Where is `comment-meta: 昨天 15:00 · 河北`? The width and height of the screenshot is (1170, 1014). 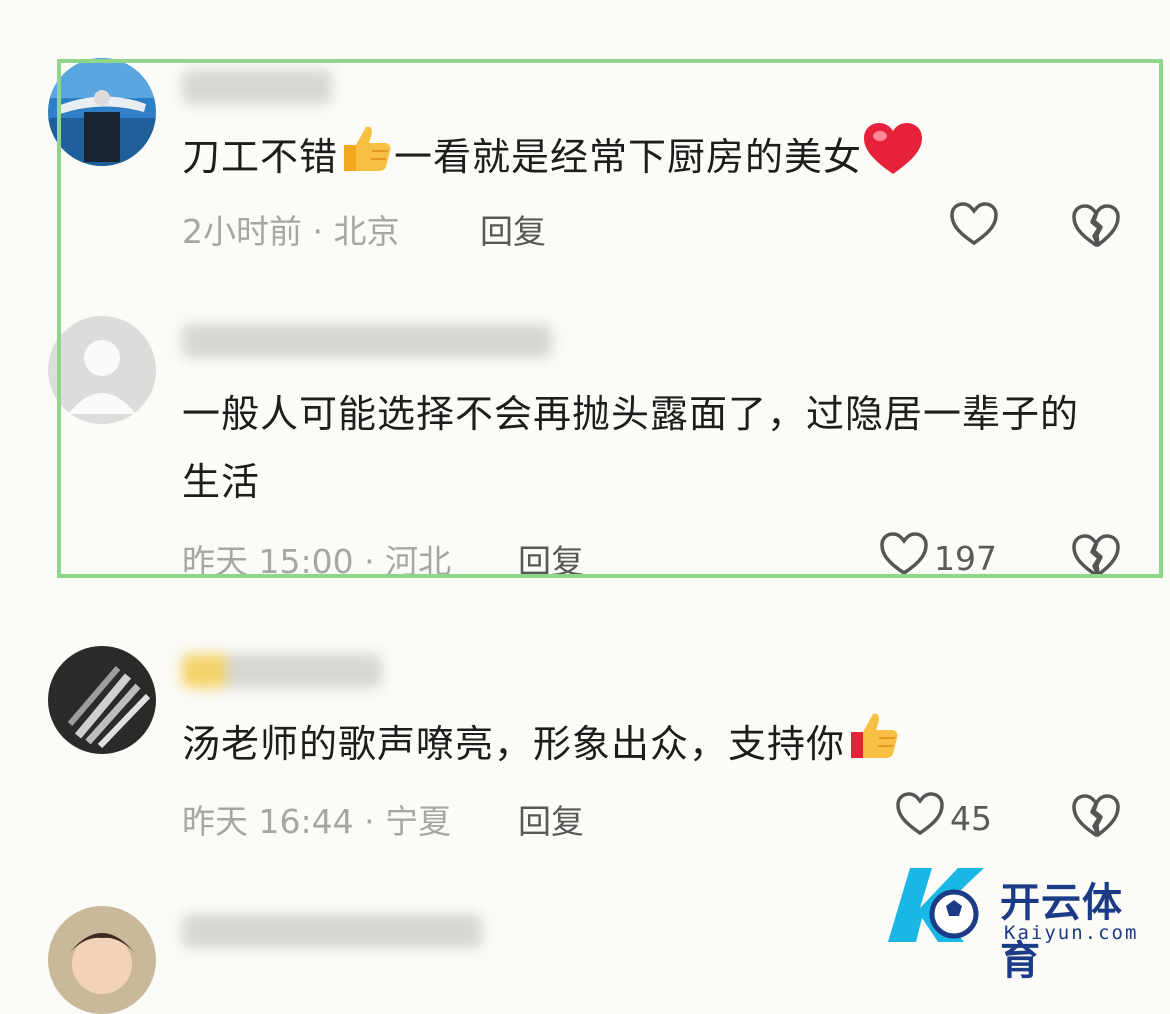
comment-meta: 昨天 15:00 · 河北 is located at coordinates (317, 561).